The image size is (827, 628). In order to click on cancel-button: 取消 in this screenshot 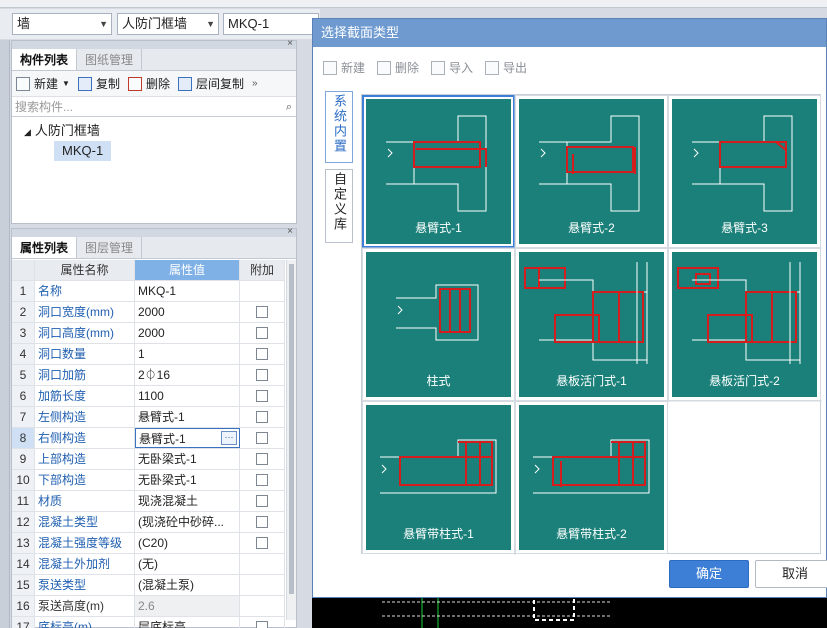, I will do `click(791, 574)`.